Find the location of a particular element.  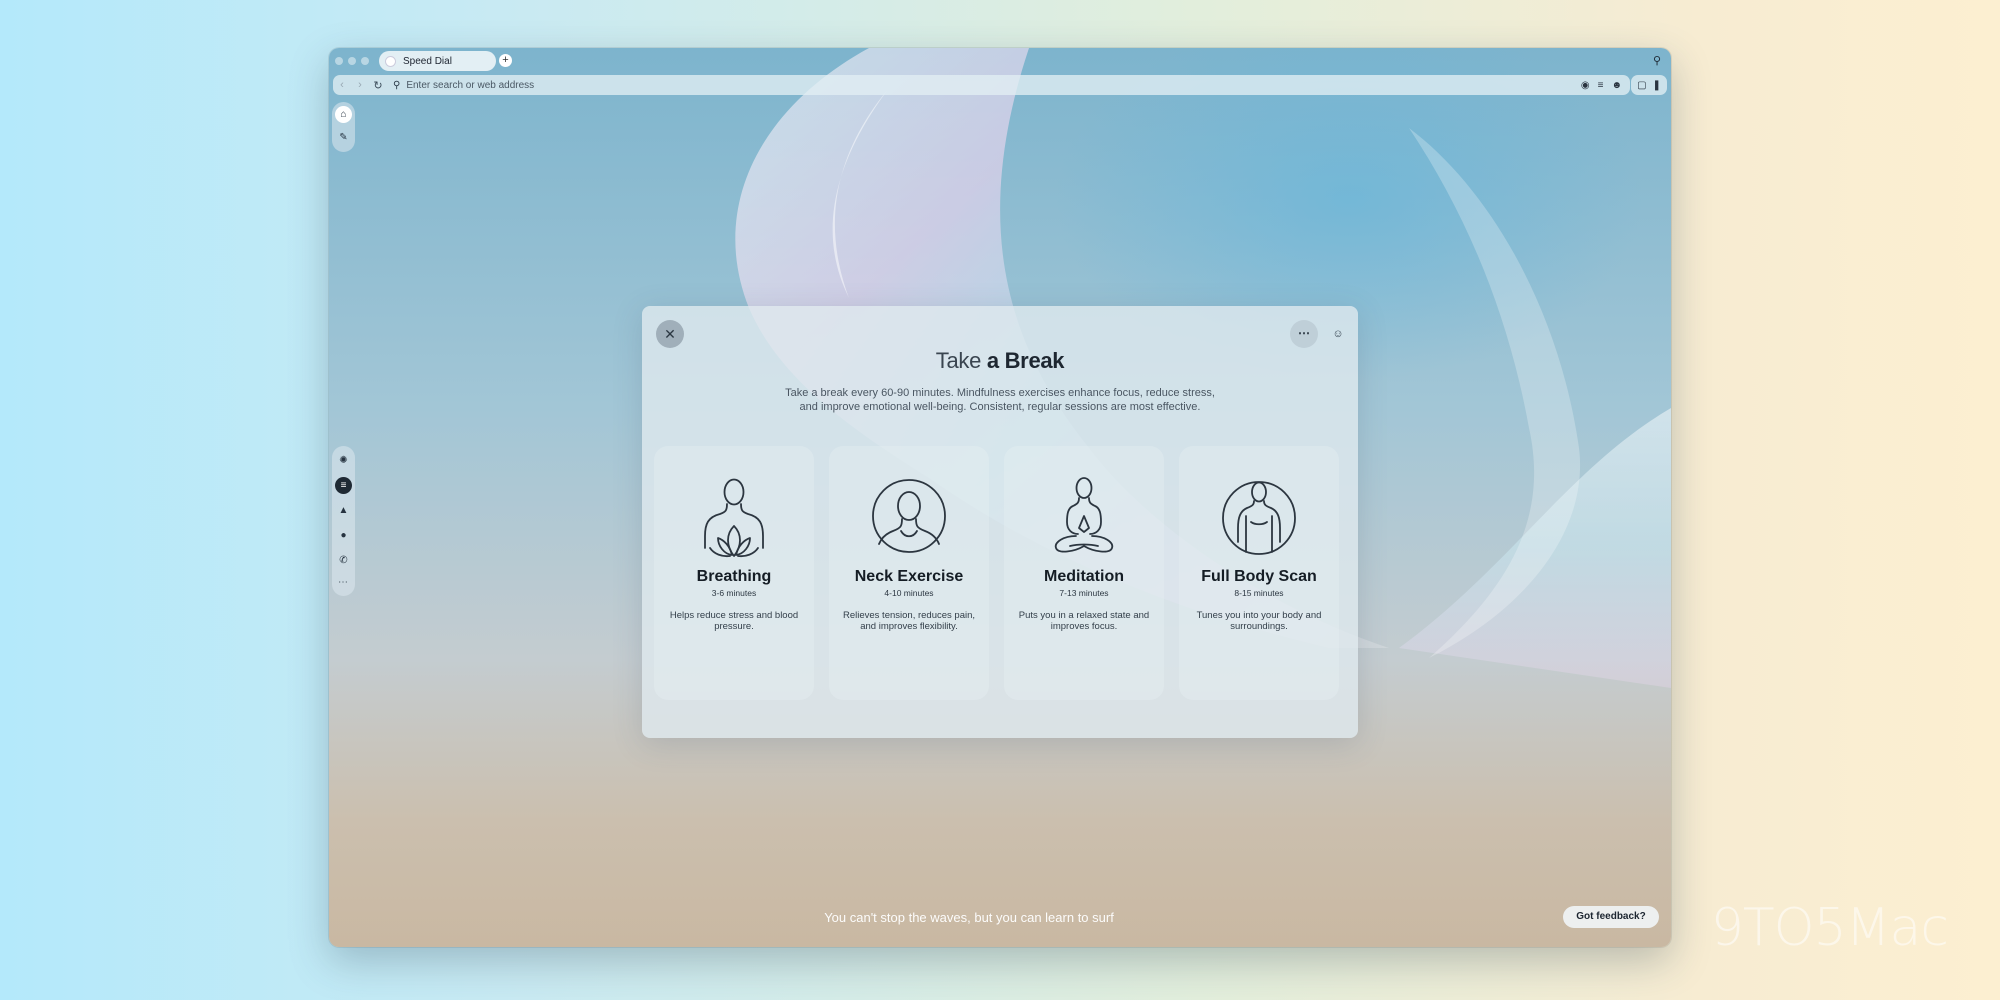

minimize-window-dot is located at coordinates (352, 61).